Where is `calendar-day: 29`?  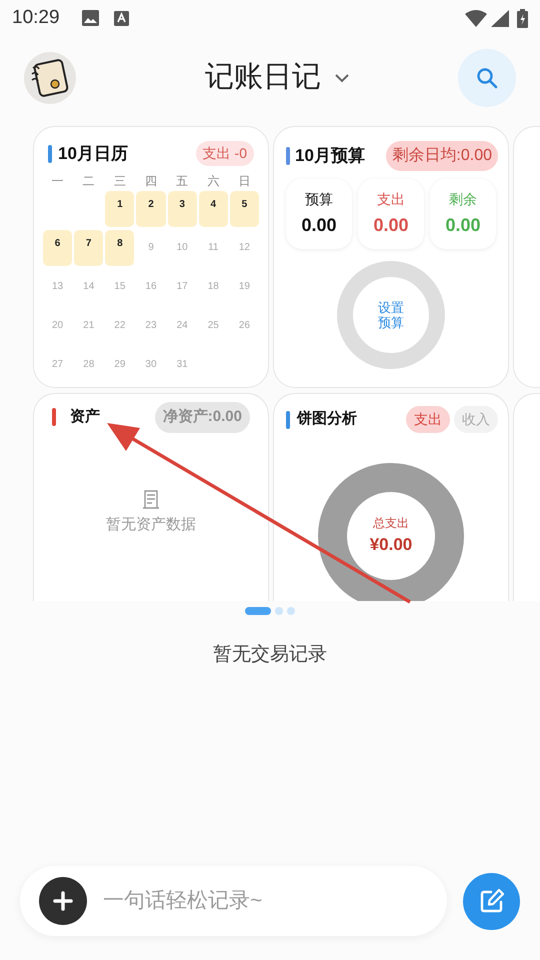
calendar-day: 29 is located at coordinates (119, 364).